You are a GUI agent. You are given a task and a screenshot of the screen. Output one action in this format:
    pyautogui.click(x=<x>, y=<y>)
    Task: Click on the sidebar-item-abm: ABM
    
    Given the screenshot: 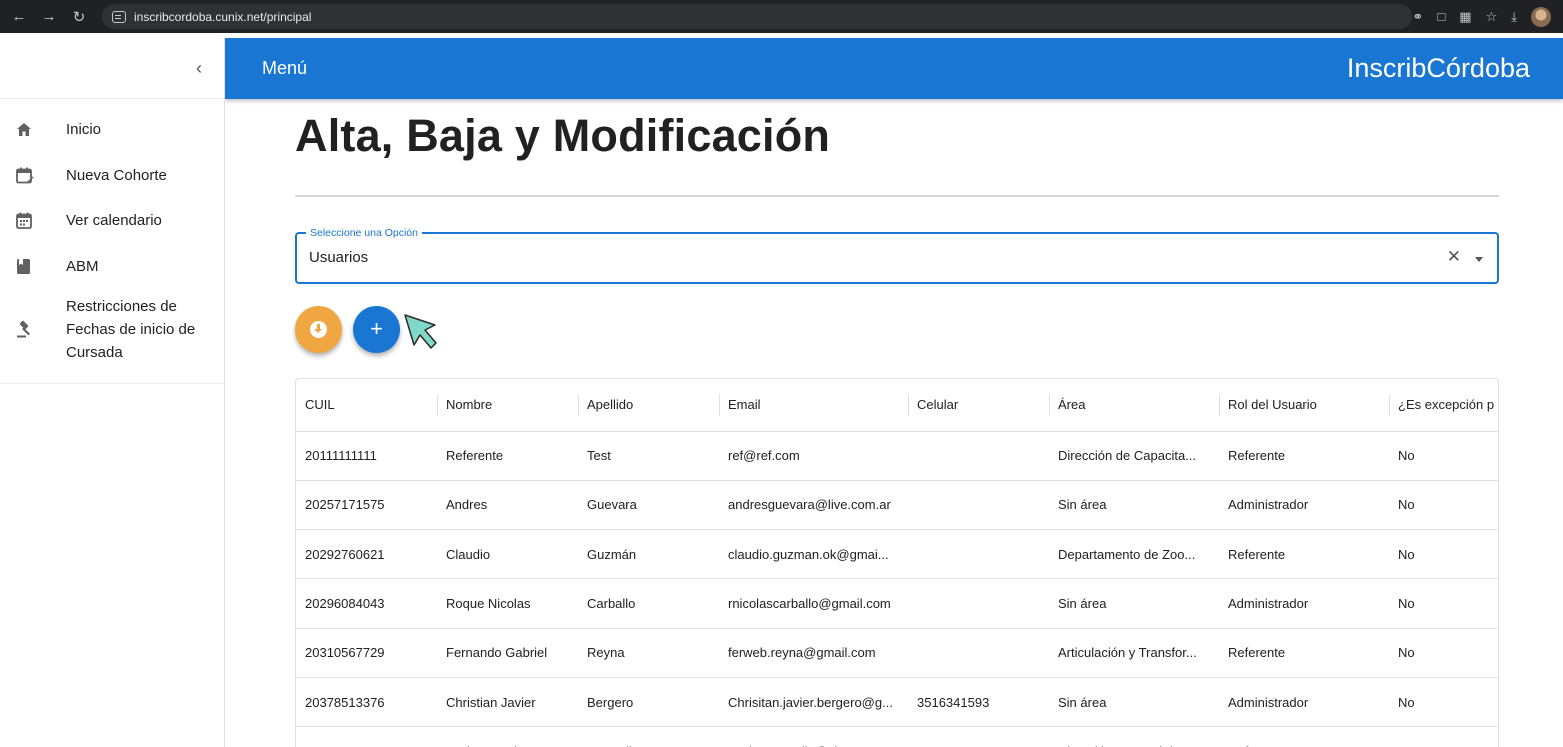 What is the action you would take?
    pyautogui.click(x=112, y=267)
    